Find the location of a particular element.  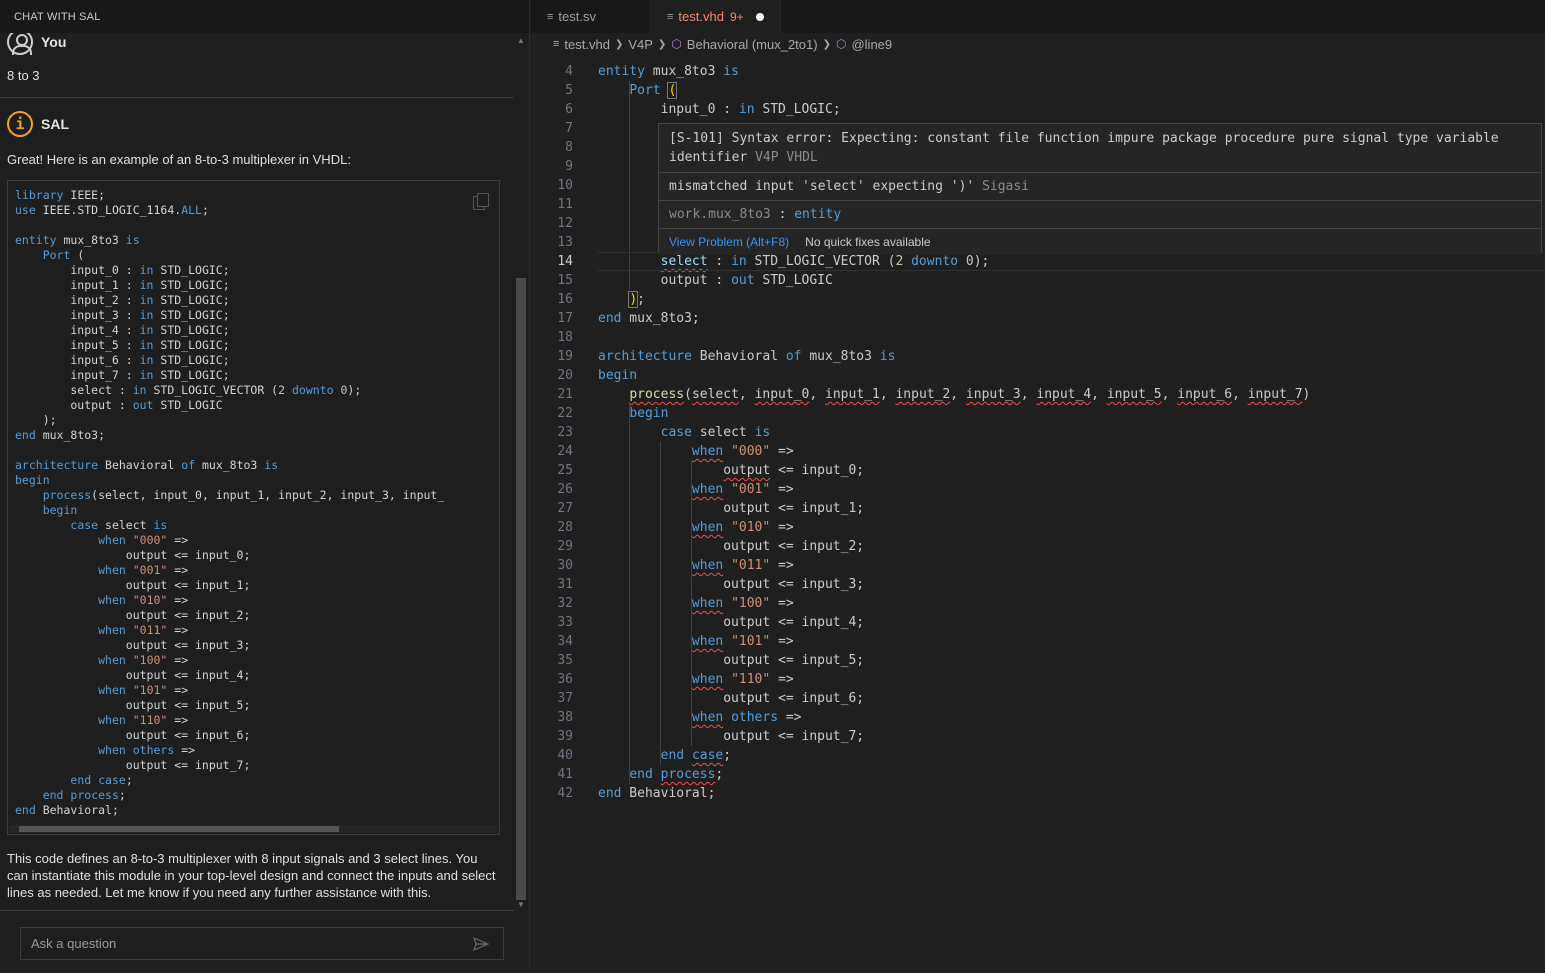

line-number: 14 is located at coordinates (565, 261).